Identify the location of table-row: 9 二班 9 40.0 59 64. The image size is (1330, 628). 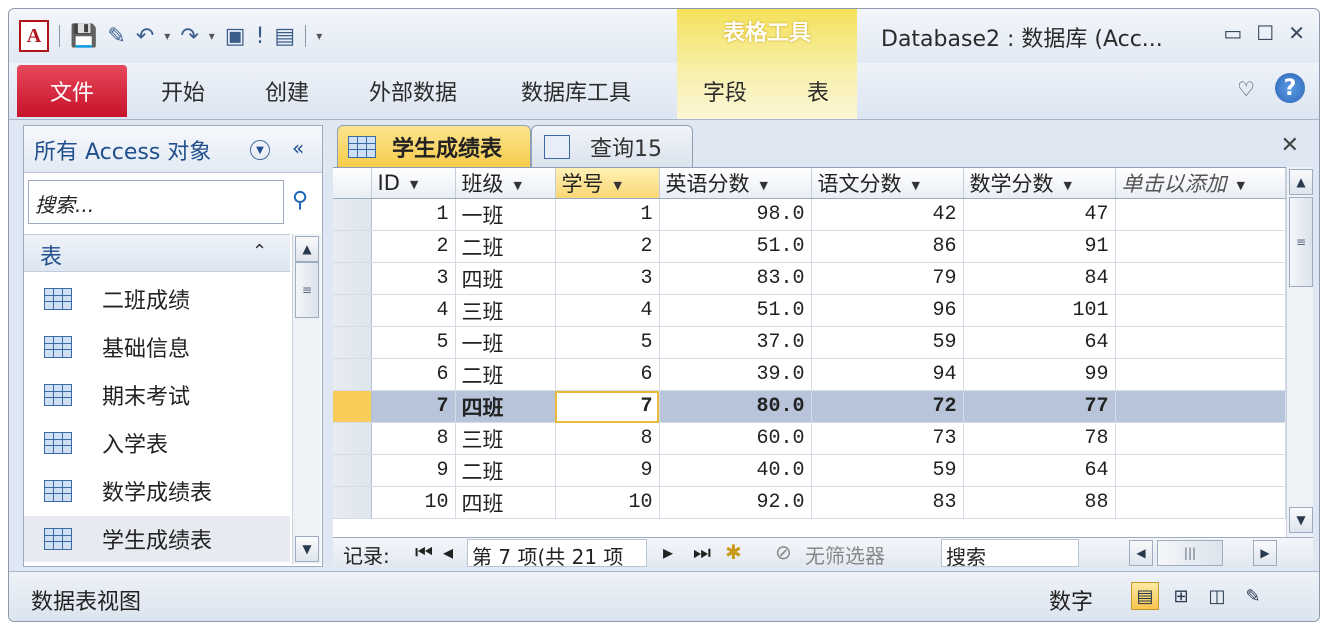
(809, 470).